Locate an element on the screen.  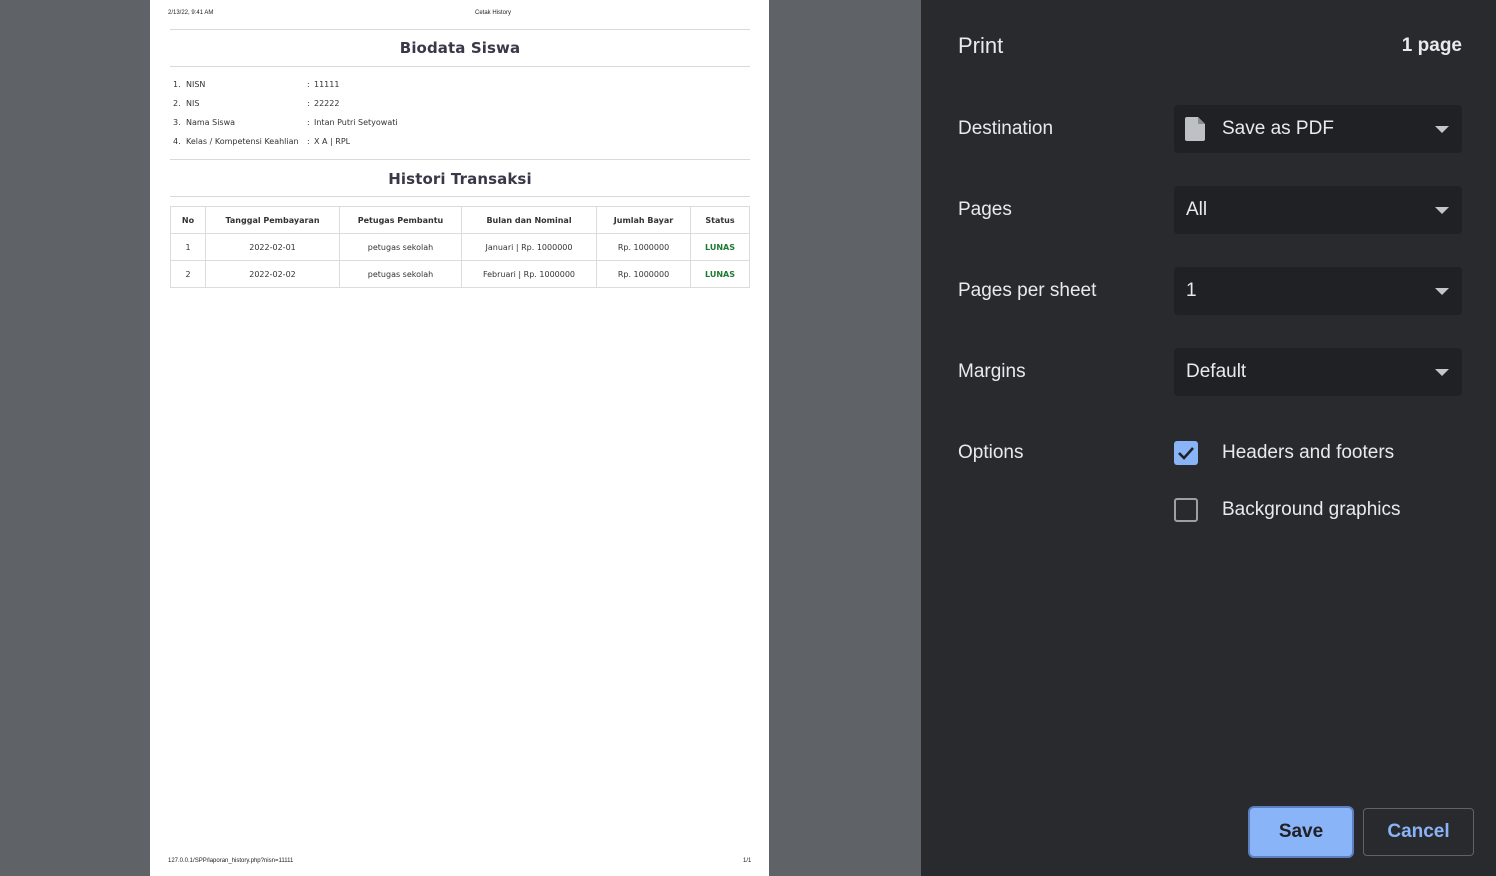
field-value: Intan Putri Setyowati is located at coordinates (356, 122).